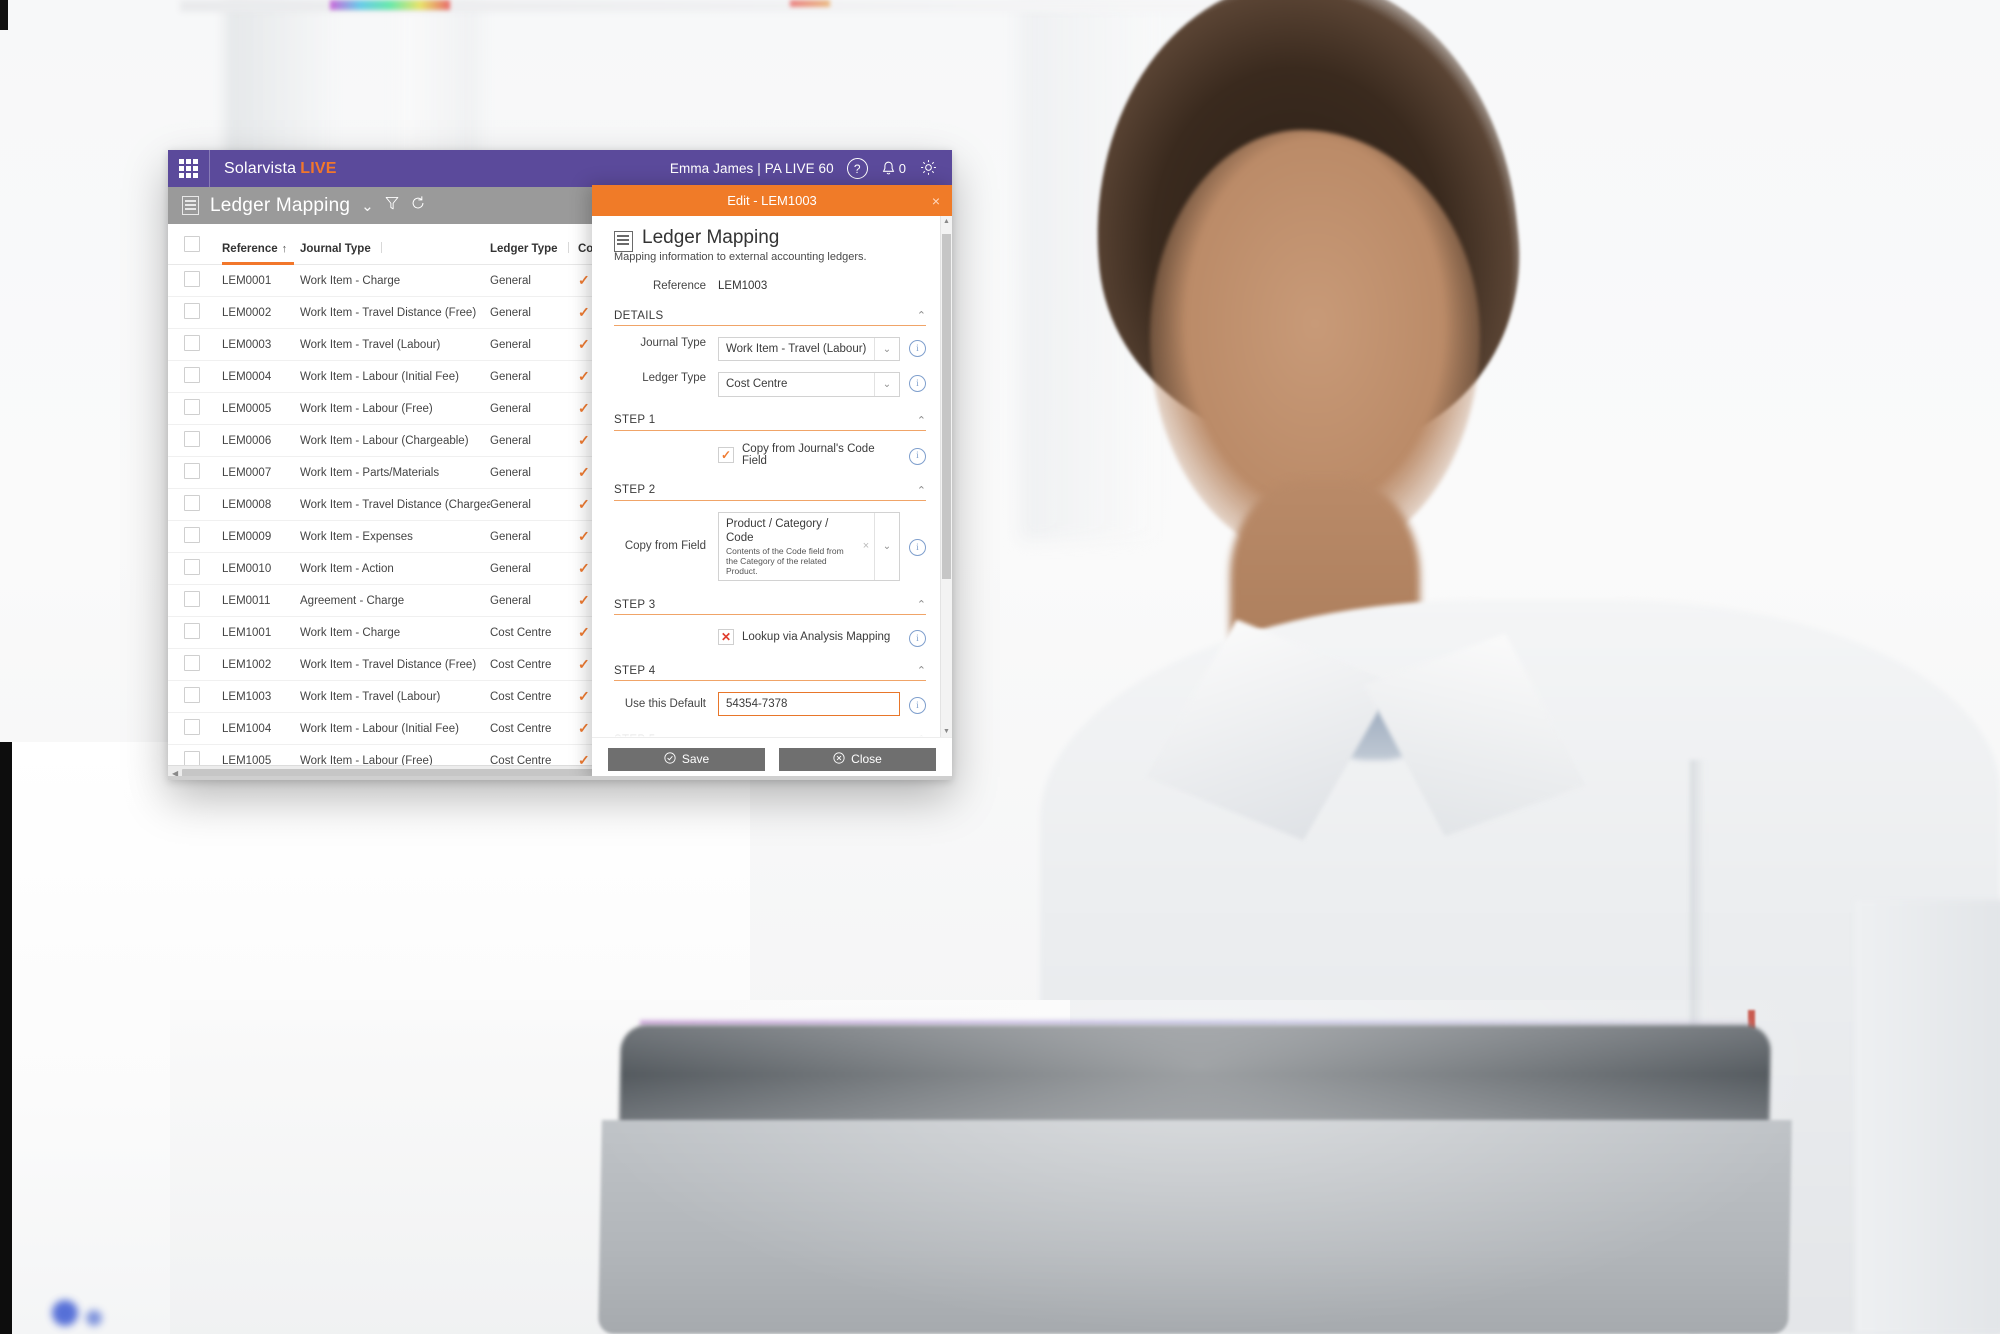 This screenshot has width=2000, height=1334. Describe the element at coordinates (261, 696) in the screenshot. I see `cell-reference: LEM1003` at that location.